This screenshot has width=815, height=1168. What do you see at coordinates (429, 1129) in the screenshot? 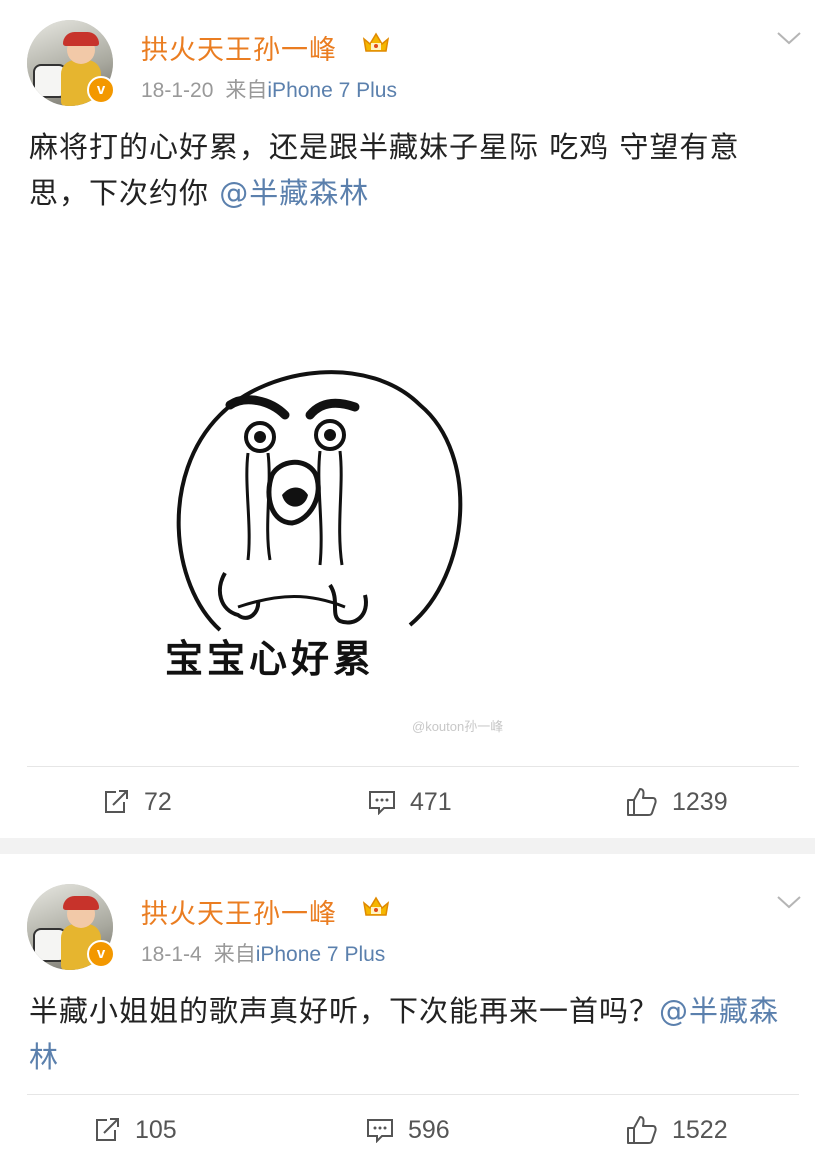
I see `comment-count: 596` at bounding box center [429, 1129].